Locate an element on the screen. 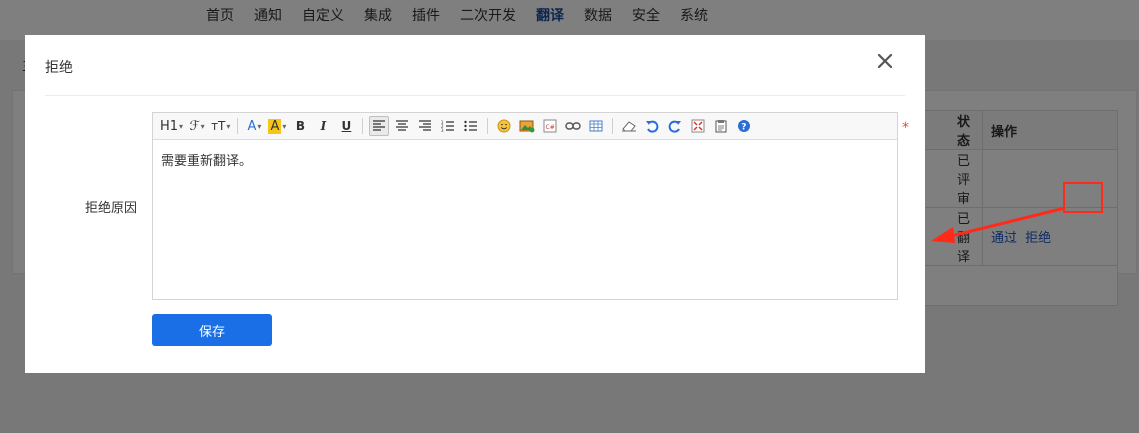 Image resolution: width=1139 pixels, height=433 pixels. eraser-icon is located at coordinates (629, 126).